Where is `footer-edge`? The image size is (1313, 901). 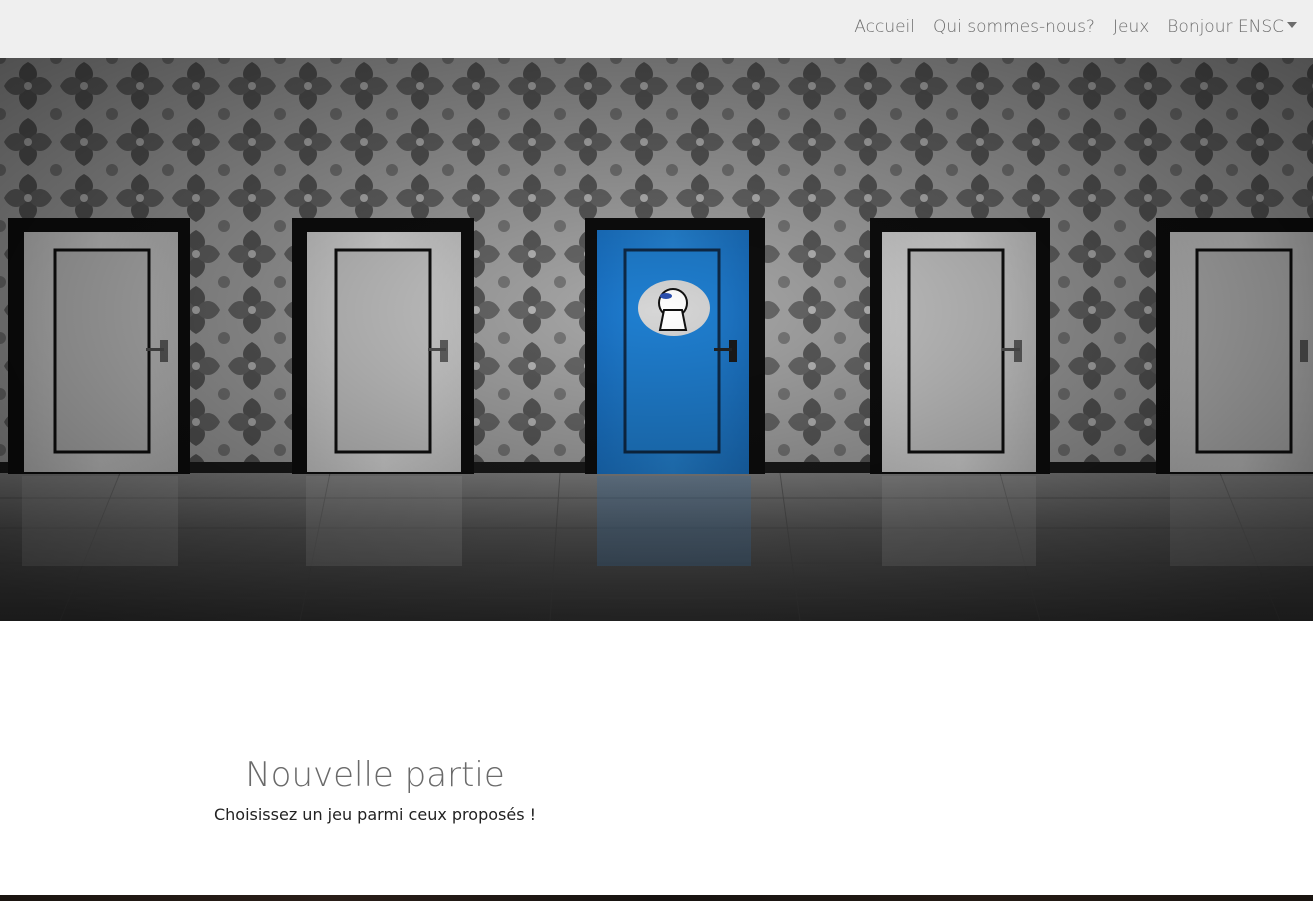 footer-edge is located at coordinates (656, 898).